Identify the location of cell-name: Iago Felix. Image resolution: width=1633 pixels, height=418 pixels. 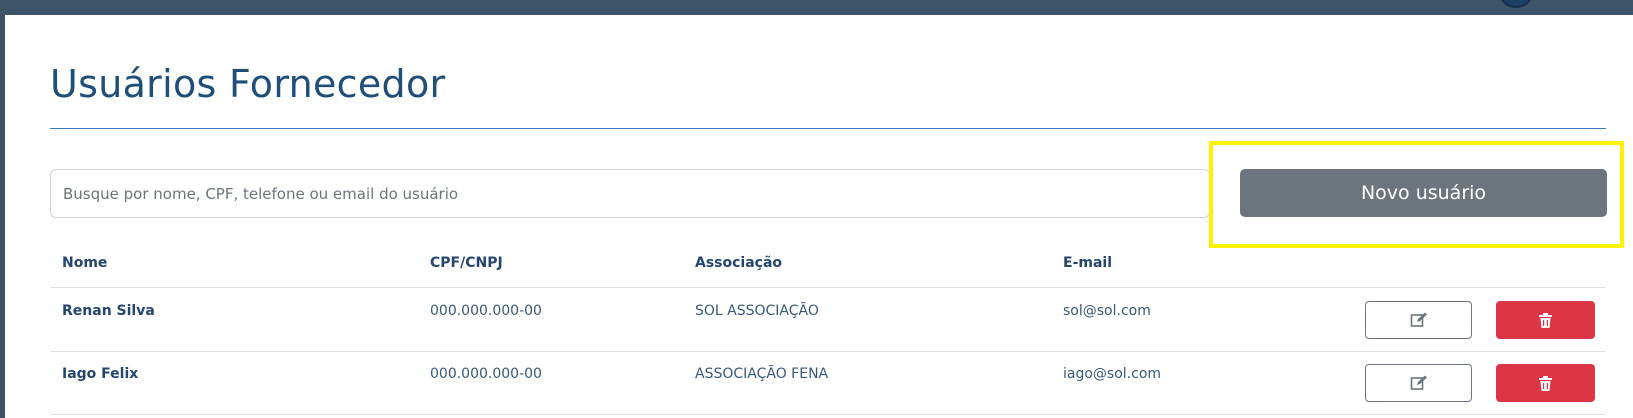
(100, 374).